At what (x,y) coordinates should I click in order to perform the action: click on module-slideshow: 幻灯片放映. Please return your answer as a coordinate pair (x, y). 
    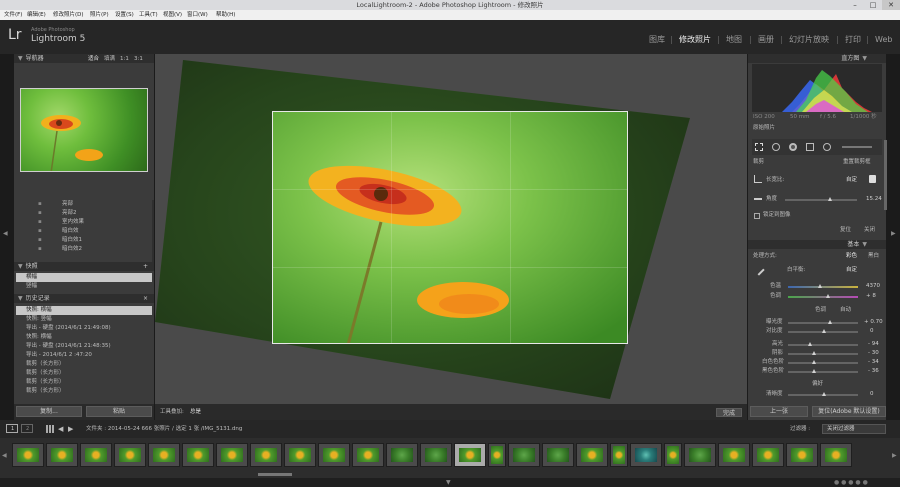
    Looking at the image, I should click on (809, 40).